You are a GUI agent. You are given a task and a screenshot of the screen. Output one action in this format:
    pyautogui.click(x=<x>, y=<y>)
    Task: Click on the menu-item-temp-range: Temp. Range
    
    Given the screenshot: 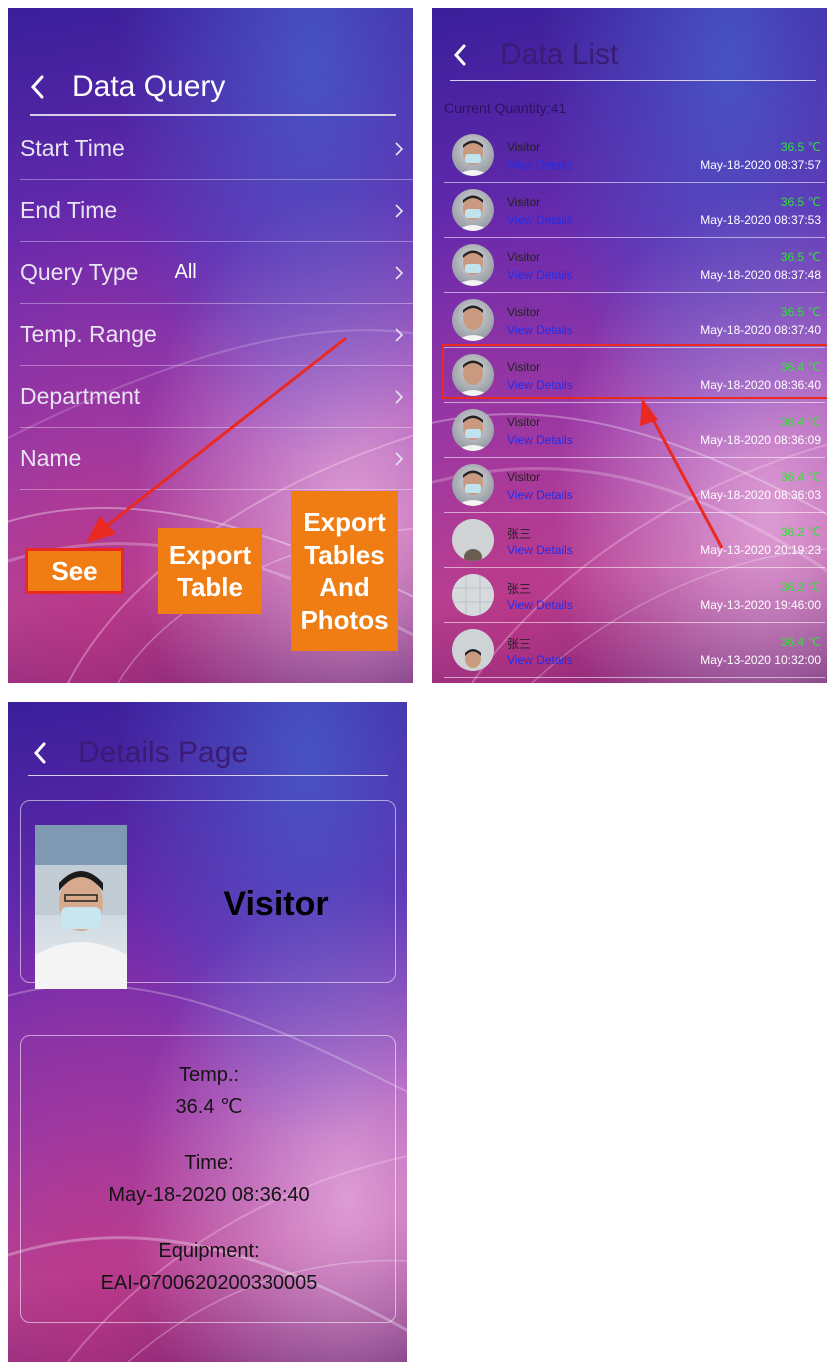 What is the action you would take?
    pyautogui.click(x=216, y=335)
    